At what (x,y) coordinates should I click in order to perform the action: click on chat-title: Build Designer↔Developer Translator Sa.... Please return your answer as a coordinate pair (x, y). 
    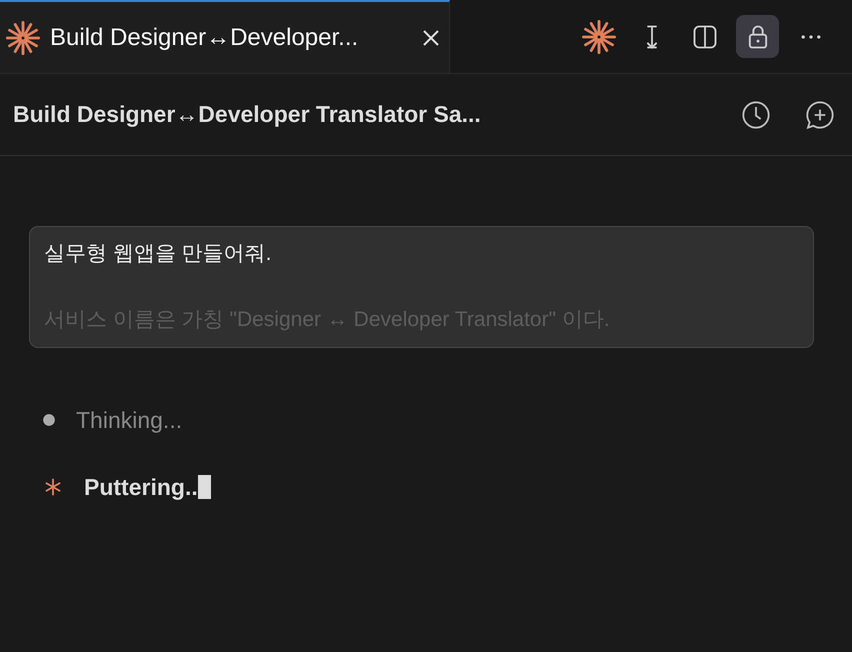
    Looking at the image, I should click on (247, 114).